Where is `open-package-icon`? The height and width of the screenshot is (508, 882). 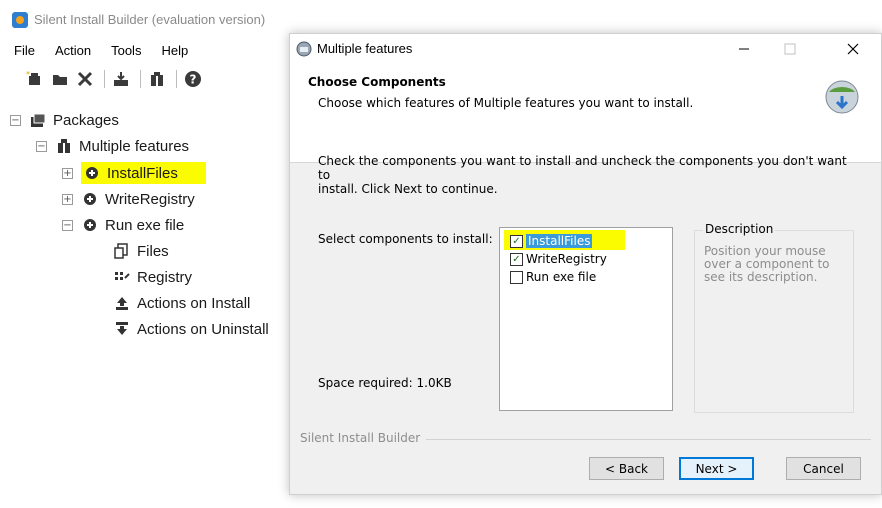
open-package-icon is located at coordinates (60, 79).